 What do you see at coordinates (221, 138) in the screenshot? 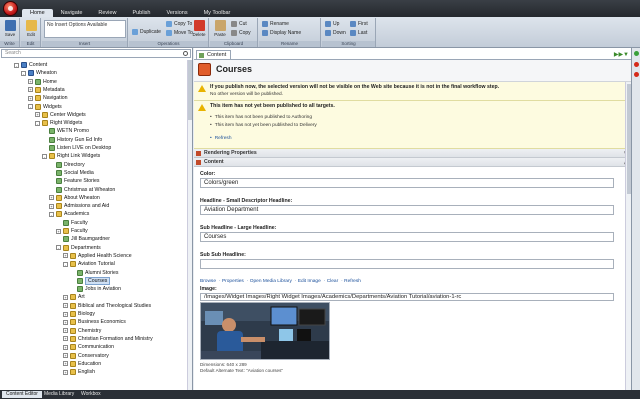
I see `refresh-link: Refresh` at bounding box center [221, 138].